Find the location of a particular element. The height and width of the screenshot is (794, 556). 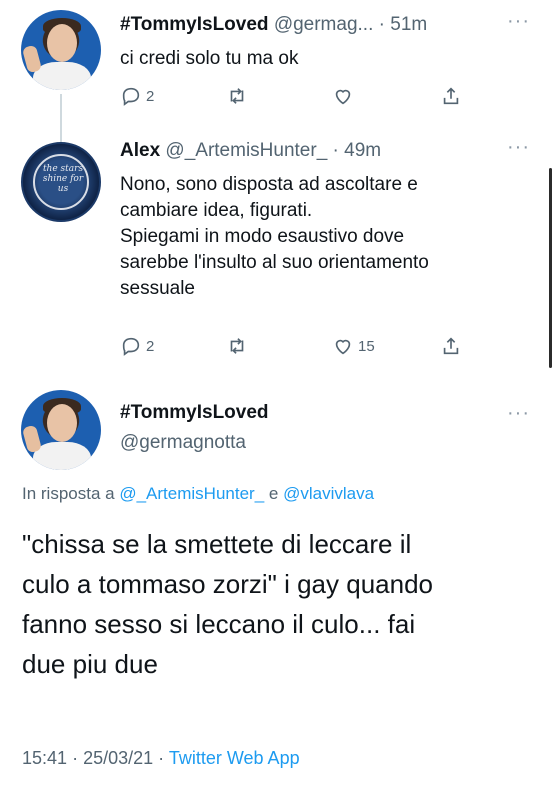

retweet-icon is located at coordinates (237, 346).